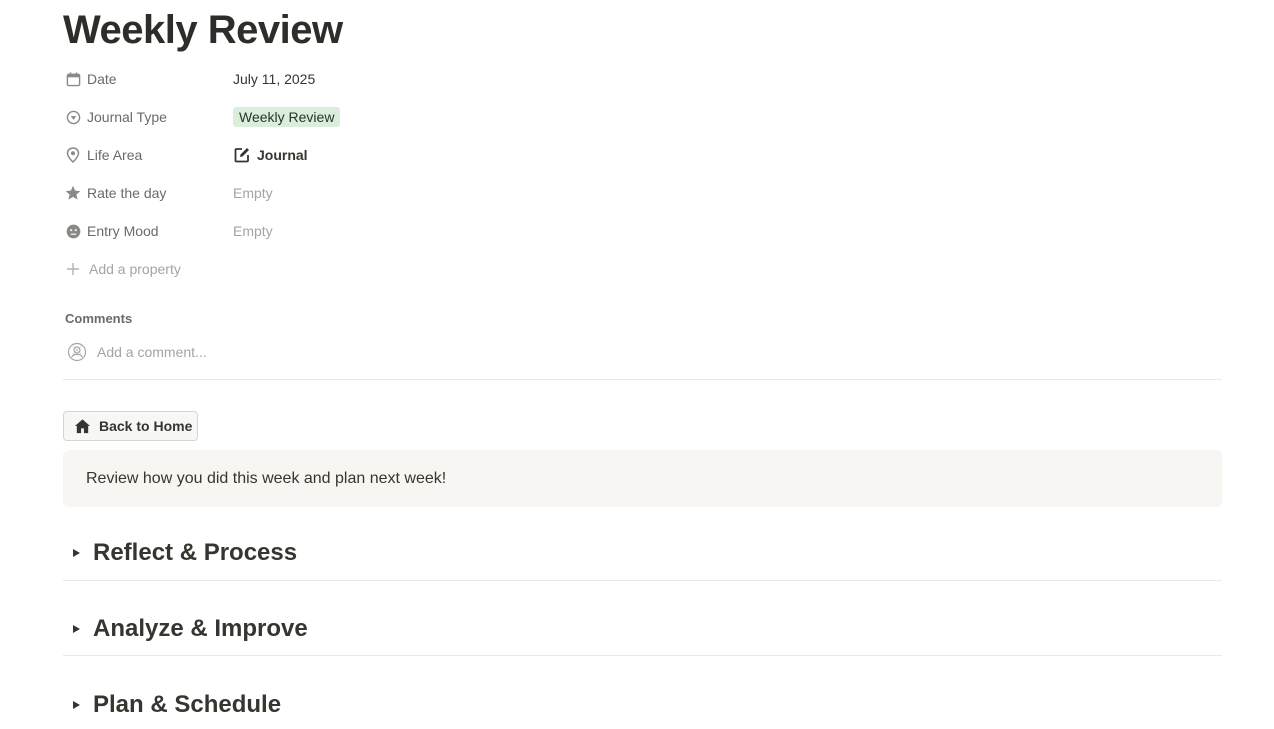  Describe the element at coordinates (642, 379) in the screenshot. I see `properties-divider` at that location.